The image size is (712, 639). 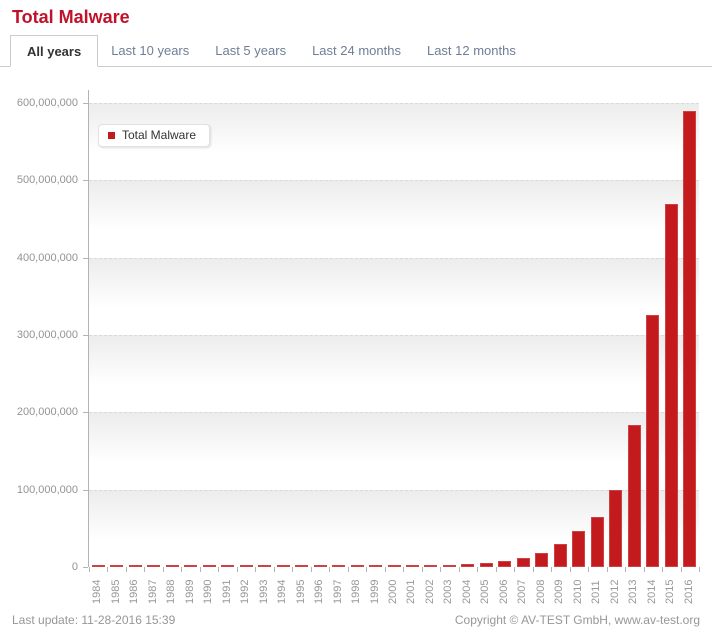 What do you see at coordinates (263, 591) in the screenshot?
I see `x-label-1993: 1993` at bounding box center [263, 591].